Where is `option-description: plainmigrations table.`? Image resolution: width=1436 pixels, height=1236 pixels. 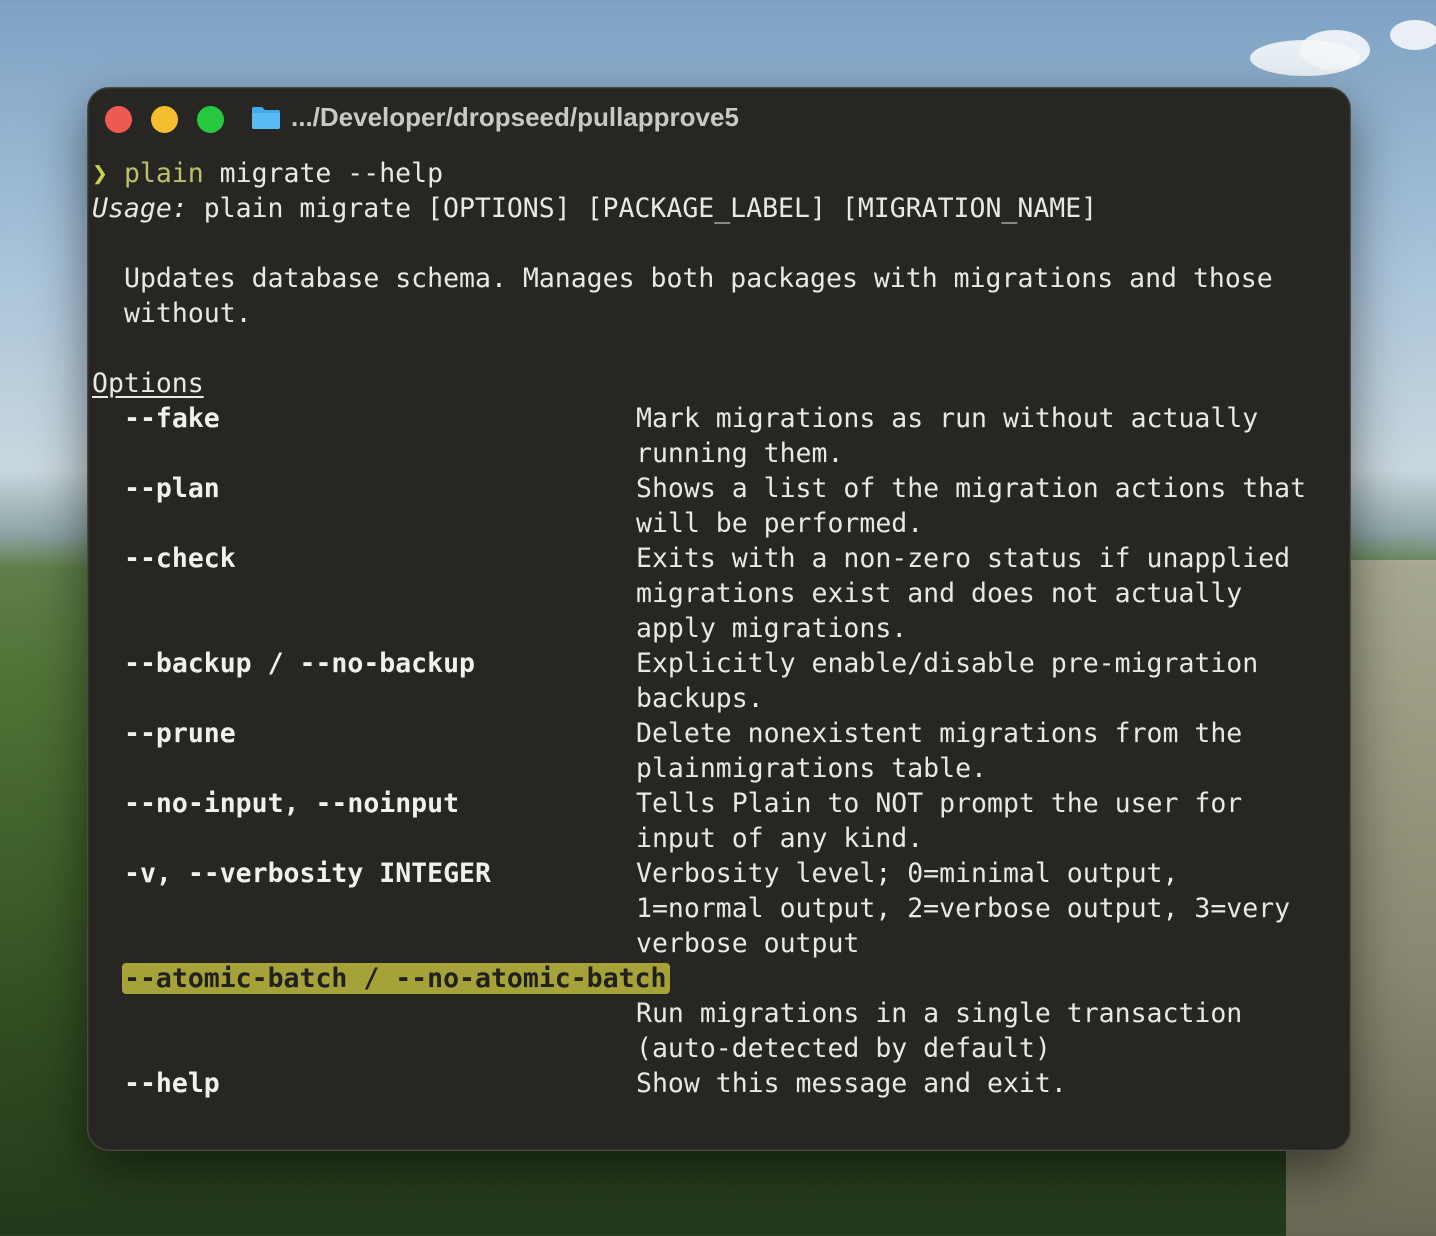 option-description: plainmigrations table. is located at coordinates (811, 768).